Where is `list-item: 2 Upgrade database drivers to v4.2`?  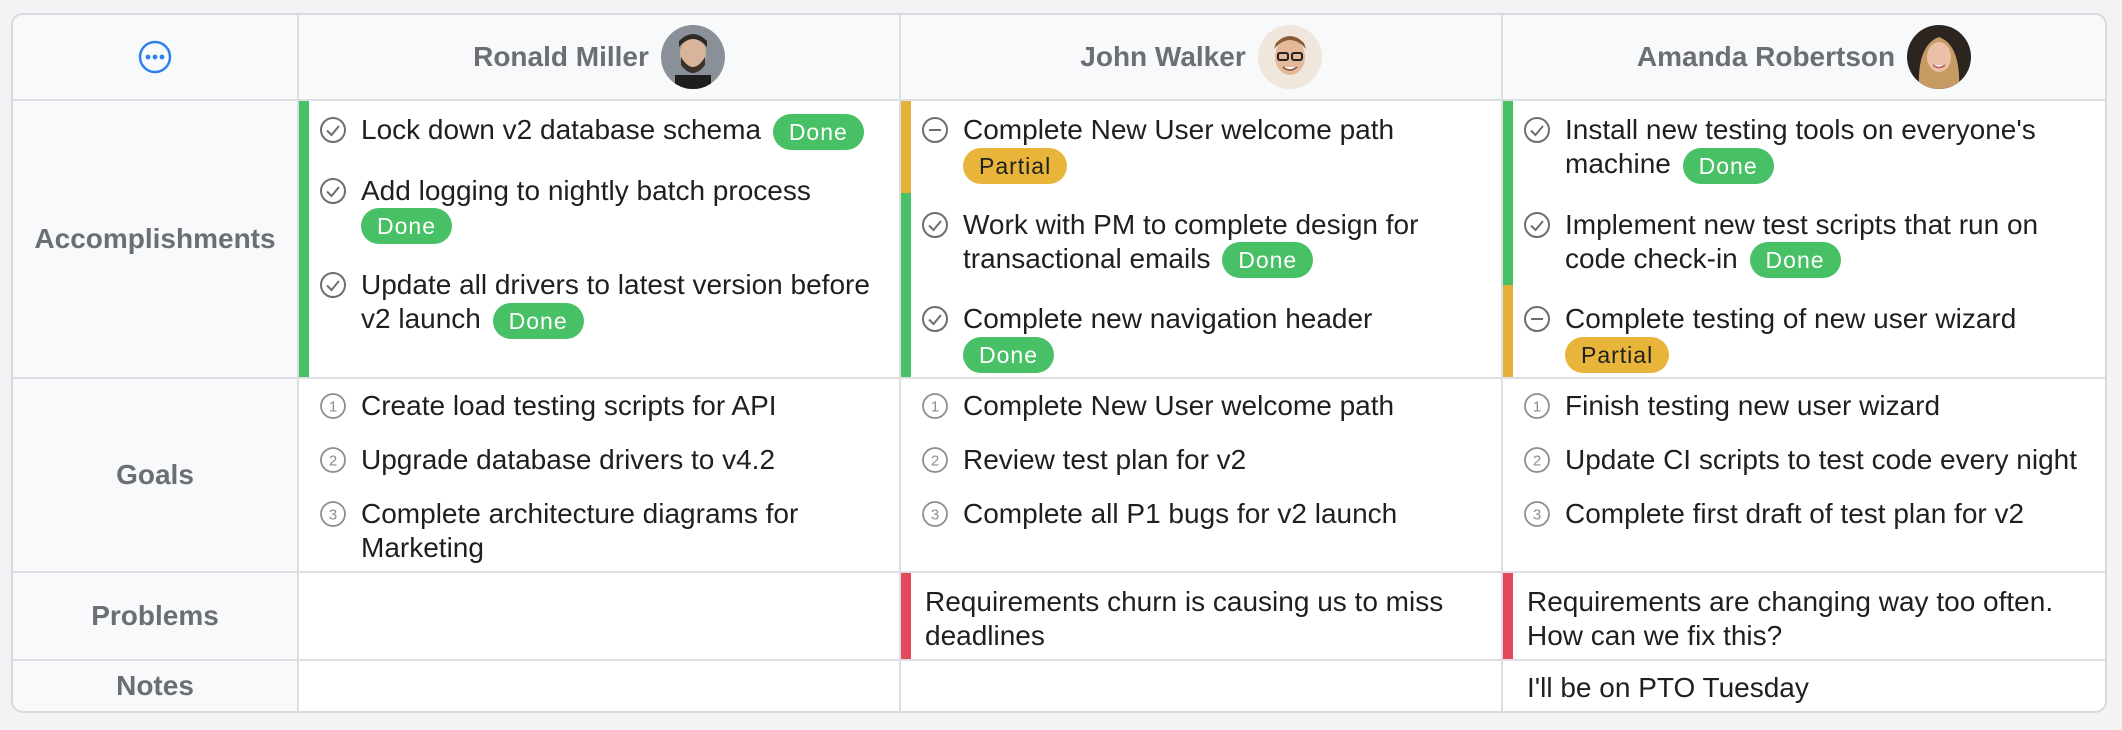 list-item: 2 Upgrade database drivers to v4.2 is located at coordinates (599, 460).